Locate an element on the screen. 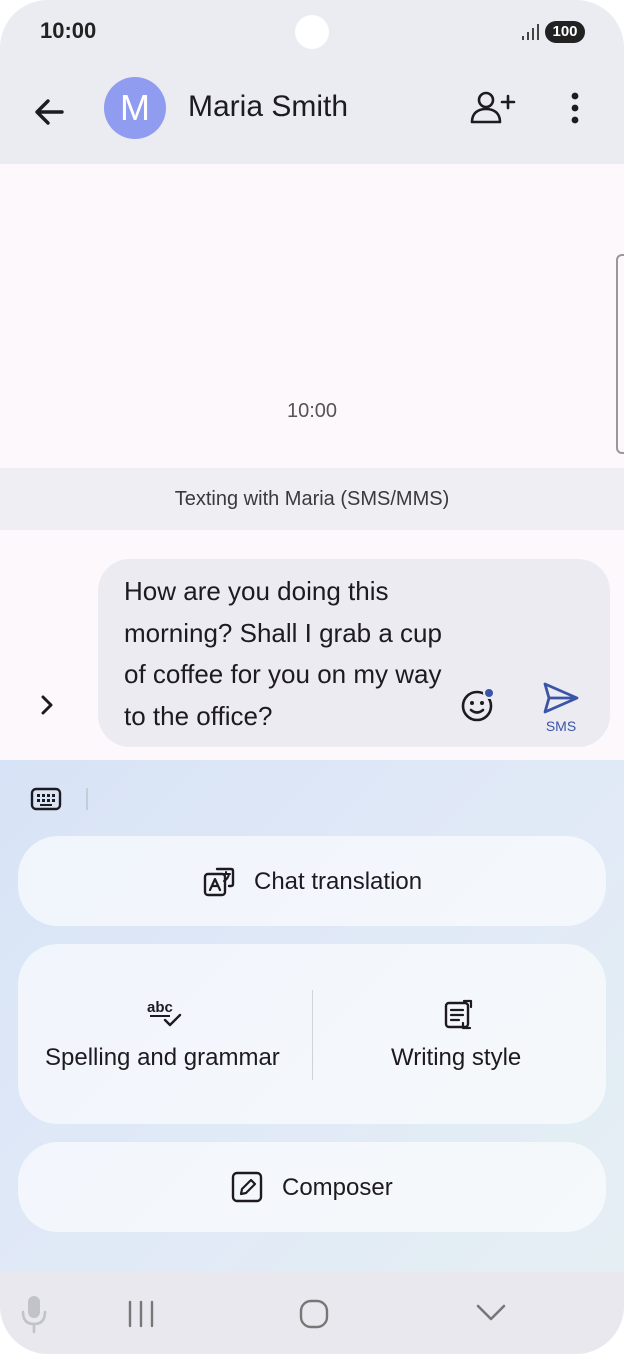 Image resolution: width=624 pixels, height=1354 pixels. signal-icon is located at coordinates (530, 32).